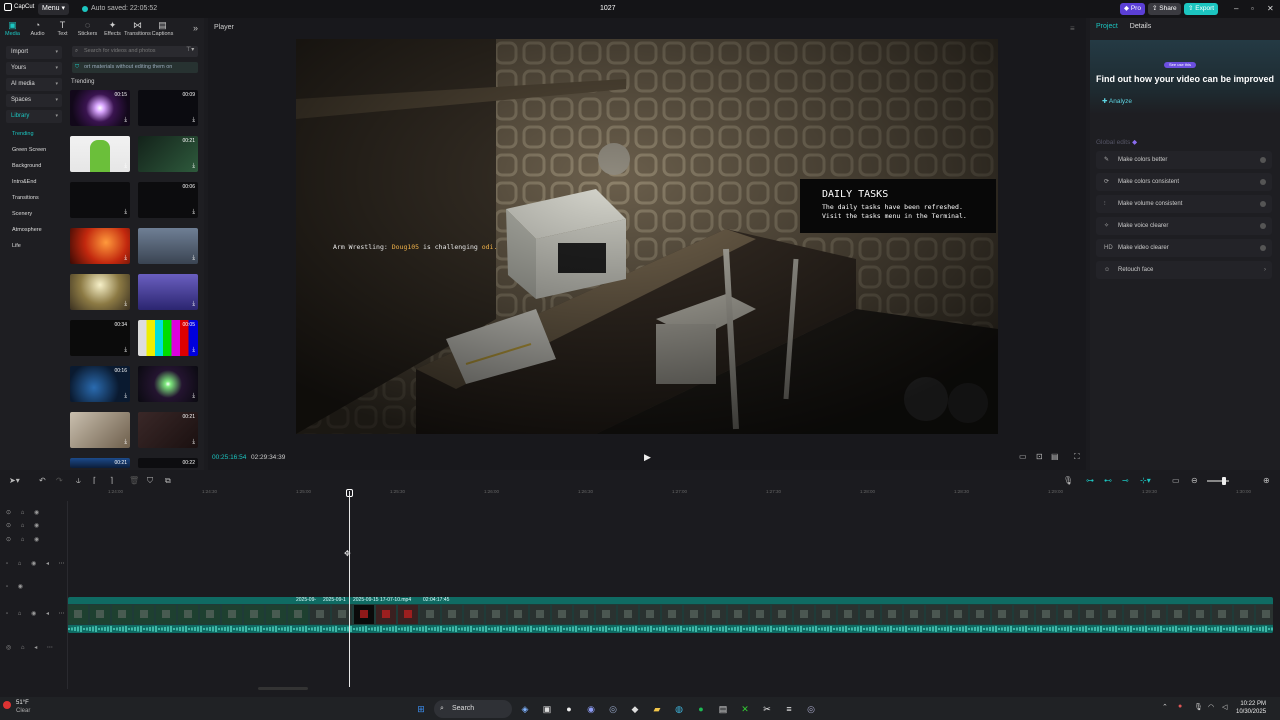 This screenshot has width=1280, height=720. What do you see at coordinates (168, 481) in the screenshot?
I see `crop-icon: ⧉` at bounding box center [168, 481].